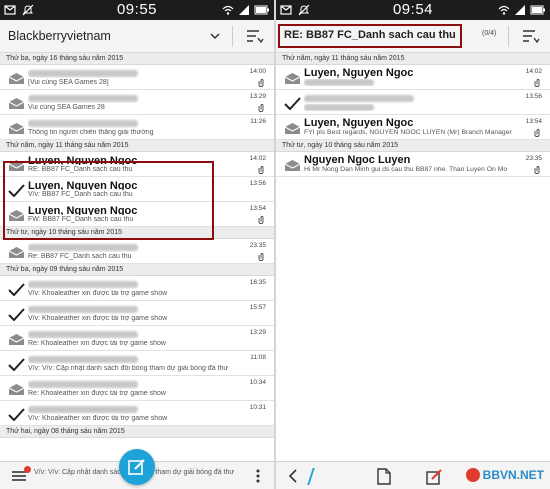 The width and height of the screenshot is (550, 489). What do you see at coordinates (108, 200) in the screenshot?
I see `highlight-box` at bounding box center [108, 200].